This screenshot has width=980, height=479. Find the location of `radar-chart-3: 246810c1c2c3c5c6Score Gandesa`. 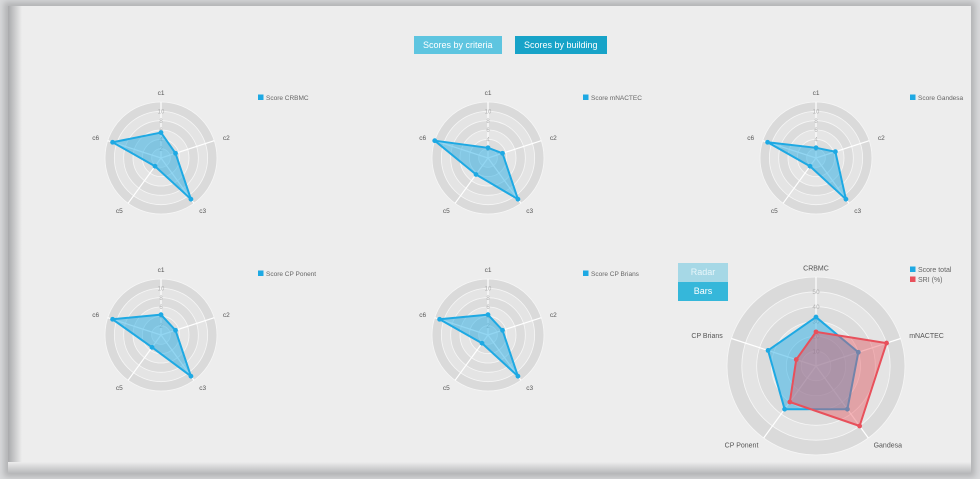

radar-chart-3: 246810c1c2c3c5c6Score Gandesa is located at coordinates (855, 152).